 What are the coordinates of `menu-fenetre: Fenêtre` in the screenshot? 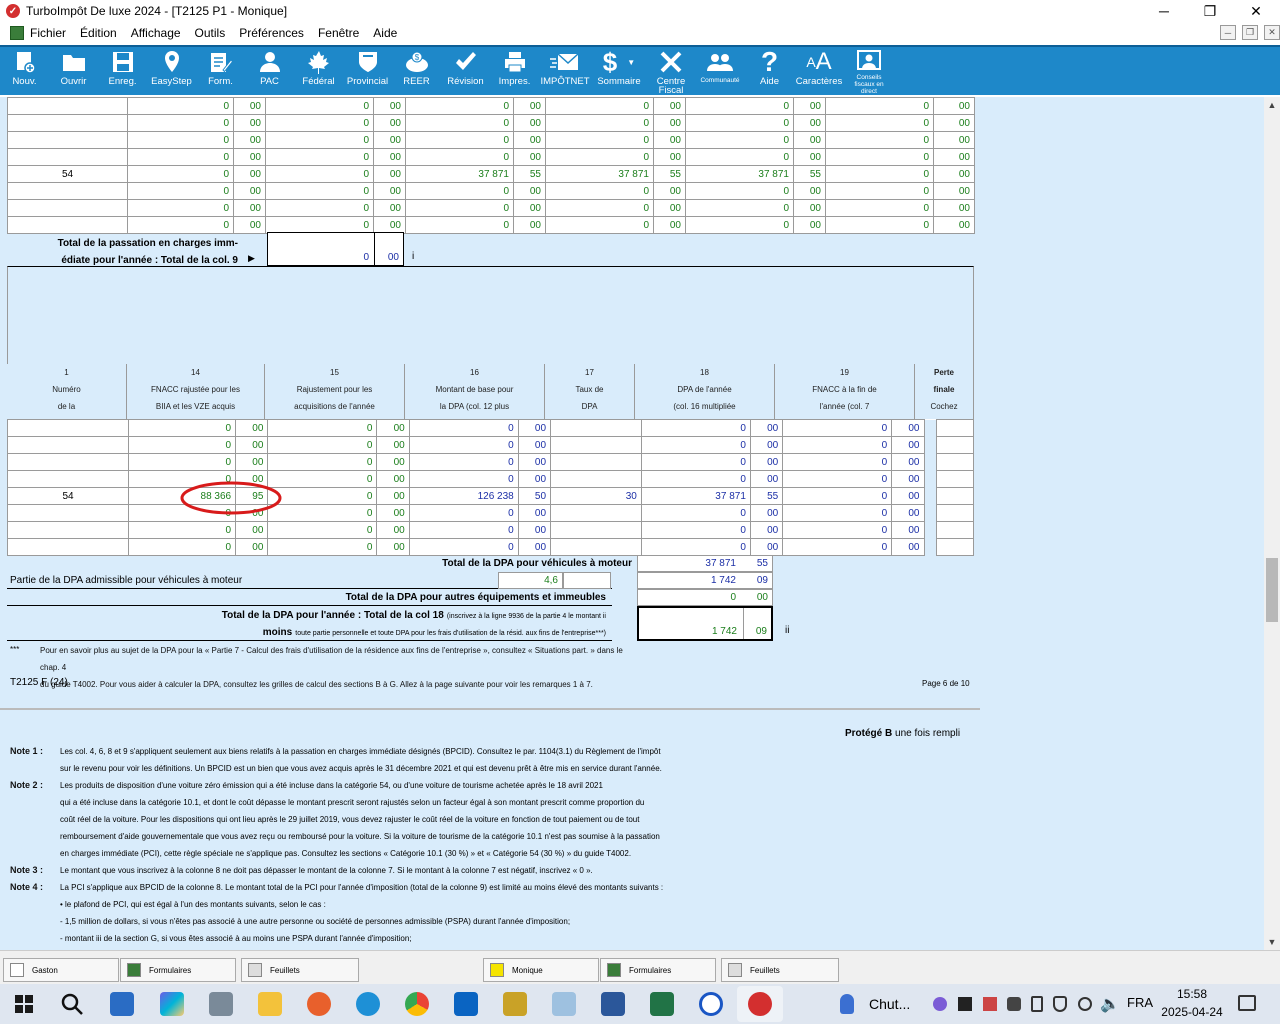 It's located at (338, 33).